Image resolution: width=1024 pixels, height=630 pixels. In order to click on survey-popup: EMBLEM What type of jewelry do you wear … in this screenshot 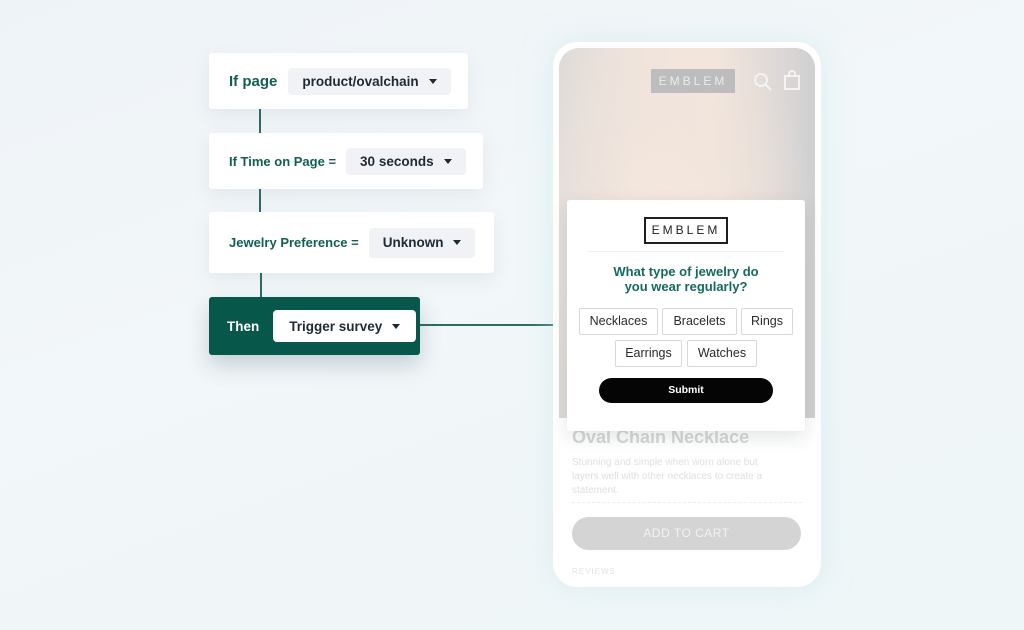, I will do `click(686, 315)`.